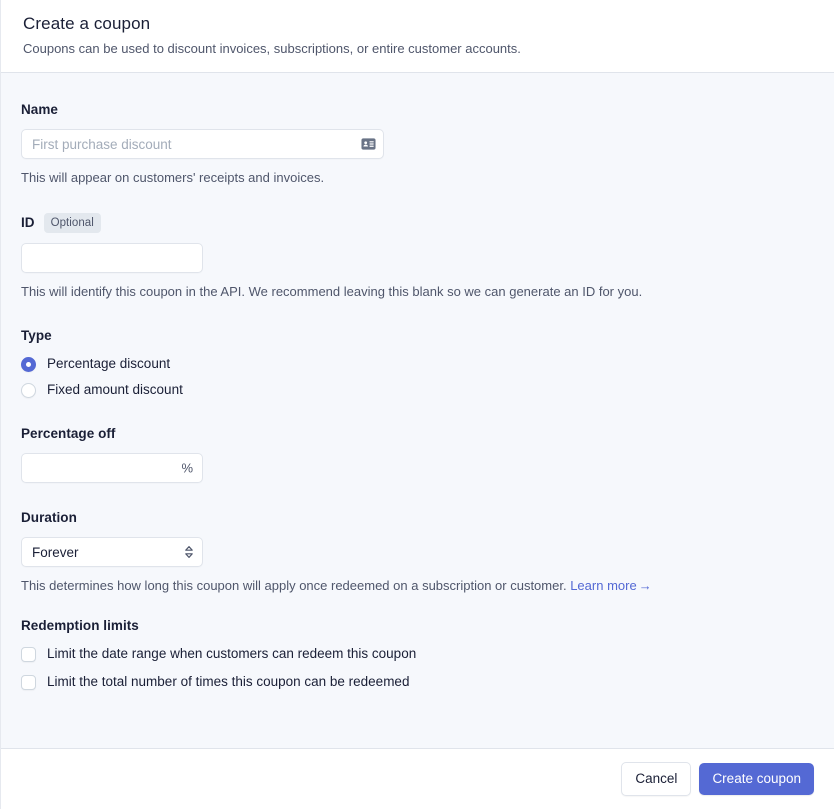 The width and height of the screenshot is (834, 809). What do you see at coordinates (28, 390) in the screenshot?
I see `radio-fixed-amount-discount-indicator` at bounding box center [28, 390].